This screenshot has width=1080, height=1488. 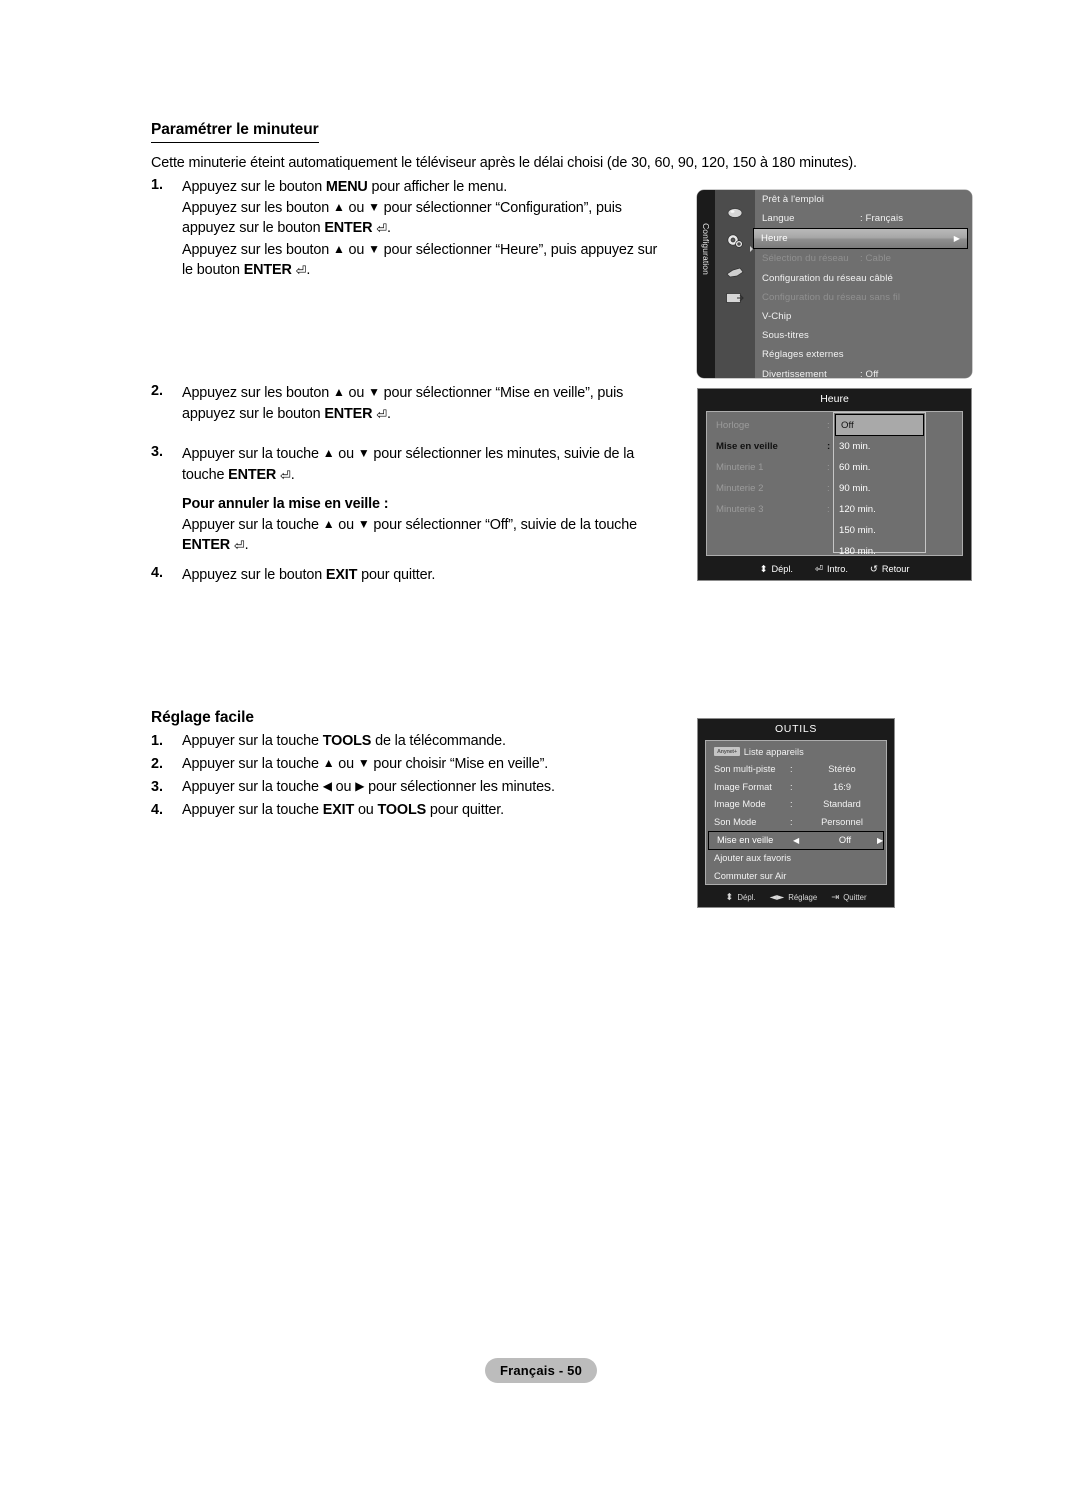 What do you see at coordinates (541, 1370) in the screenshot?
I see `page-footer-badge: Français - 50` at bounding box center [541, 1370].